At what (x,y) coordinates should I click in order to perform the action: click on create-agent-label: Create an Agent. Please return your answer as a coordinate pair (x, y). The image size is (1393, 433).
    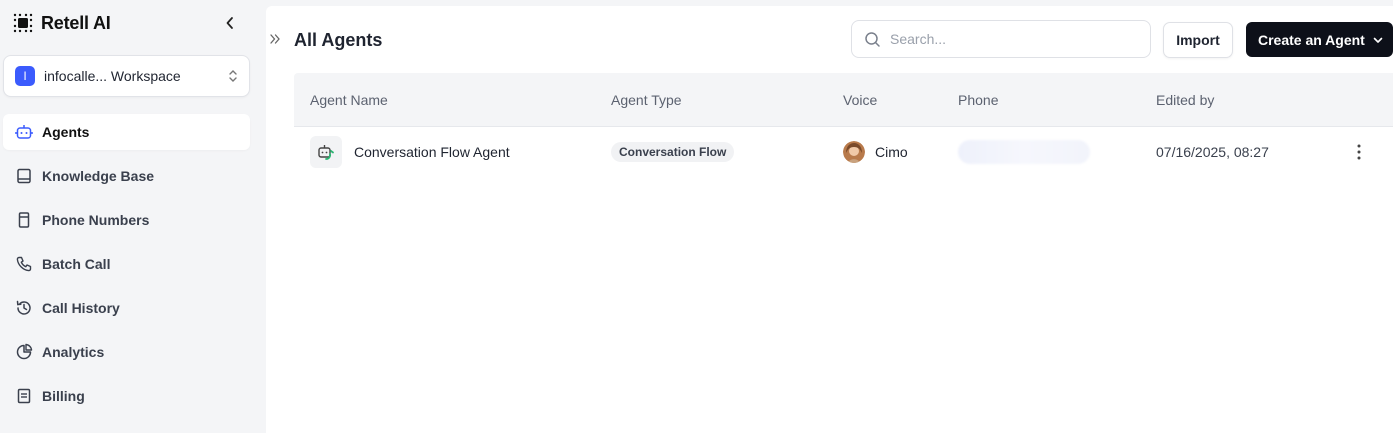
    Looking at the image, I should click on (1311, 39).